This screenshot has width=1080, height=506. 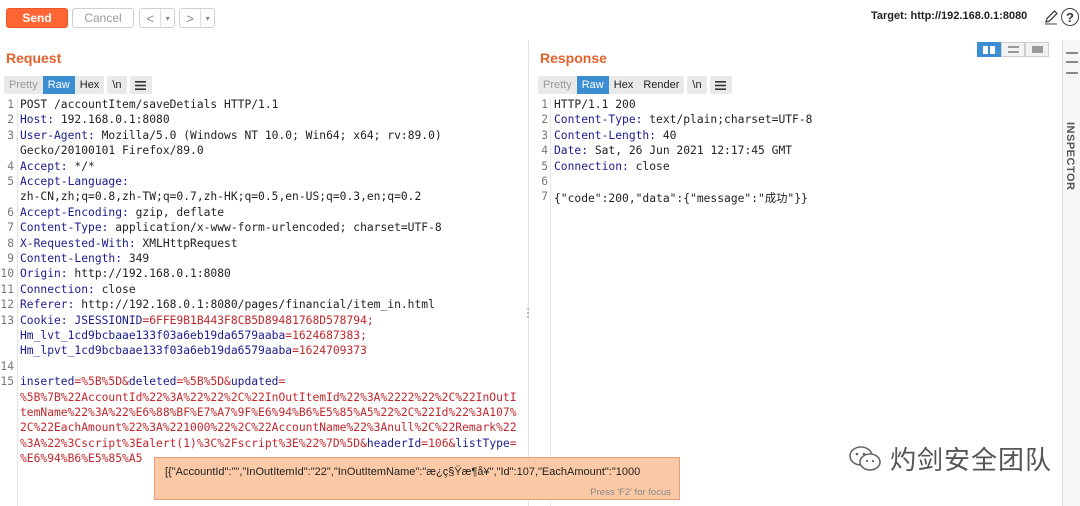 What do you see at coordinates (630, 492) in the screenshot?
I see `tooltip-hint: Press 'F2' for focus` at bounding box center [630, 492].